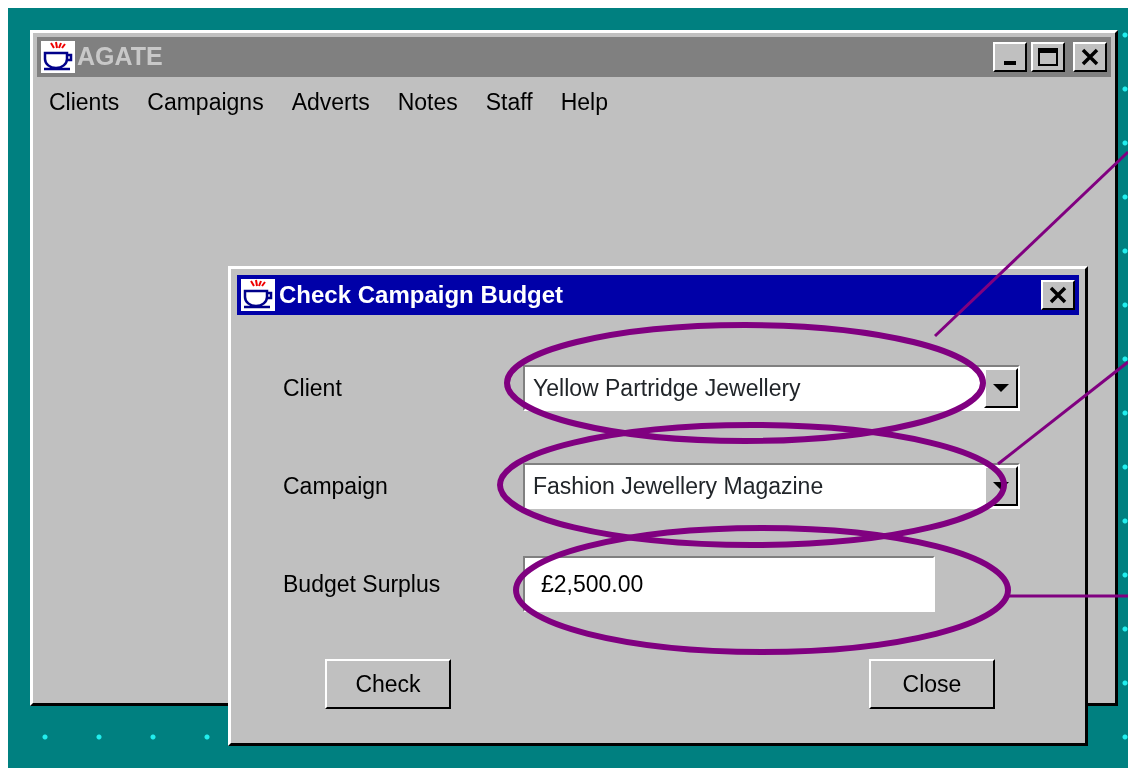 The height and width of the screenshot is (768, 1128). Describe the element at coordinates (584, 102) in the screenshot. I see `menu-item: Help` at that location.